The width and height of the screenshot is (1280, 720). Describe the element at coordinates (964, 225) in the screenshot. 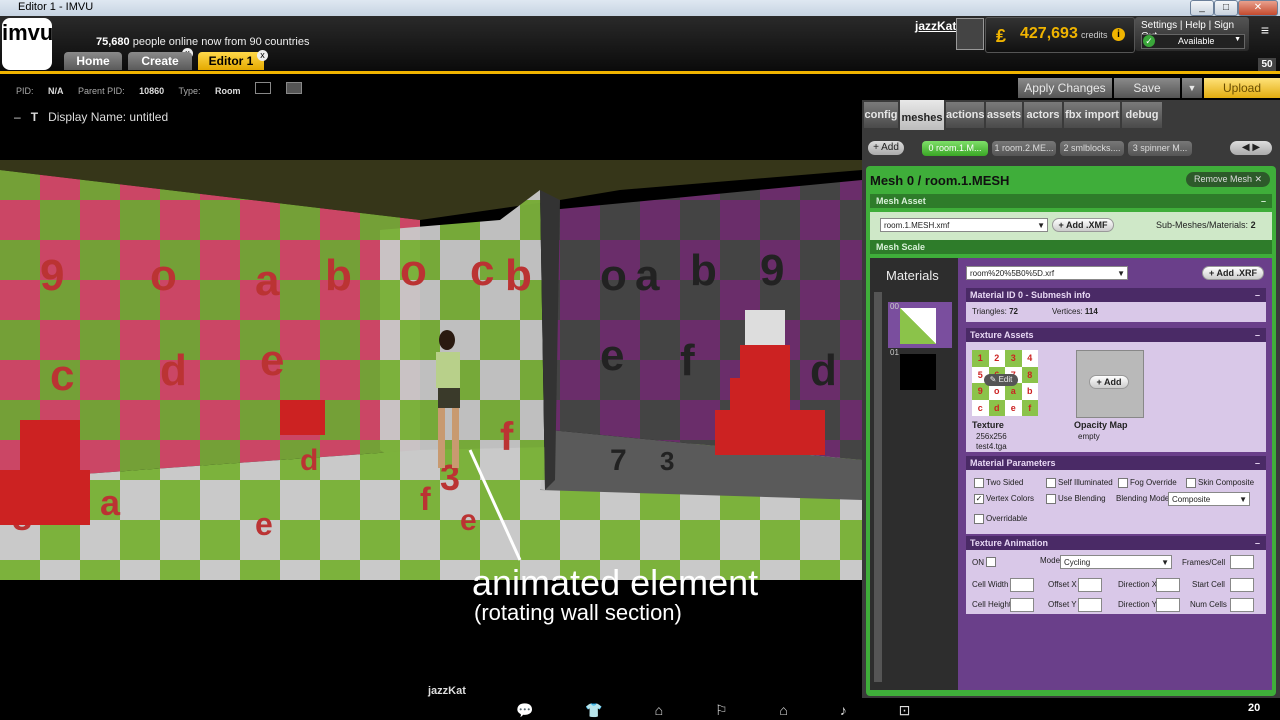

I see `mesh-file-select: room.1.MESH.xmf ▼` at that location.